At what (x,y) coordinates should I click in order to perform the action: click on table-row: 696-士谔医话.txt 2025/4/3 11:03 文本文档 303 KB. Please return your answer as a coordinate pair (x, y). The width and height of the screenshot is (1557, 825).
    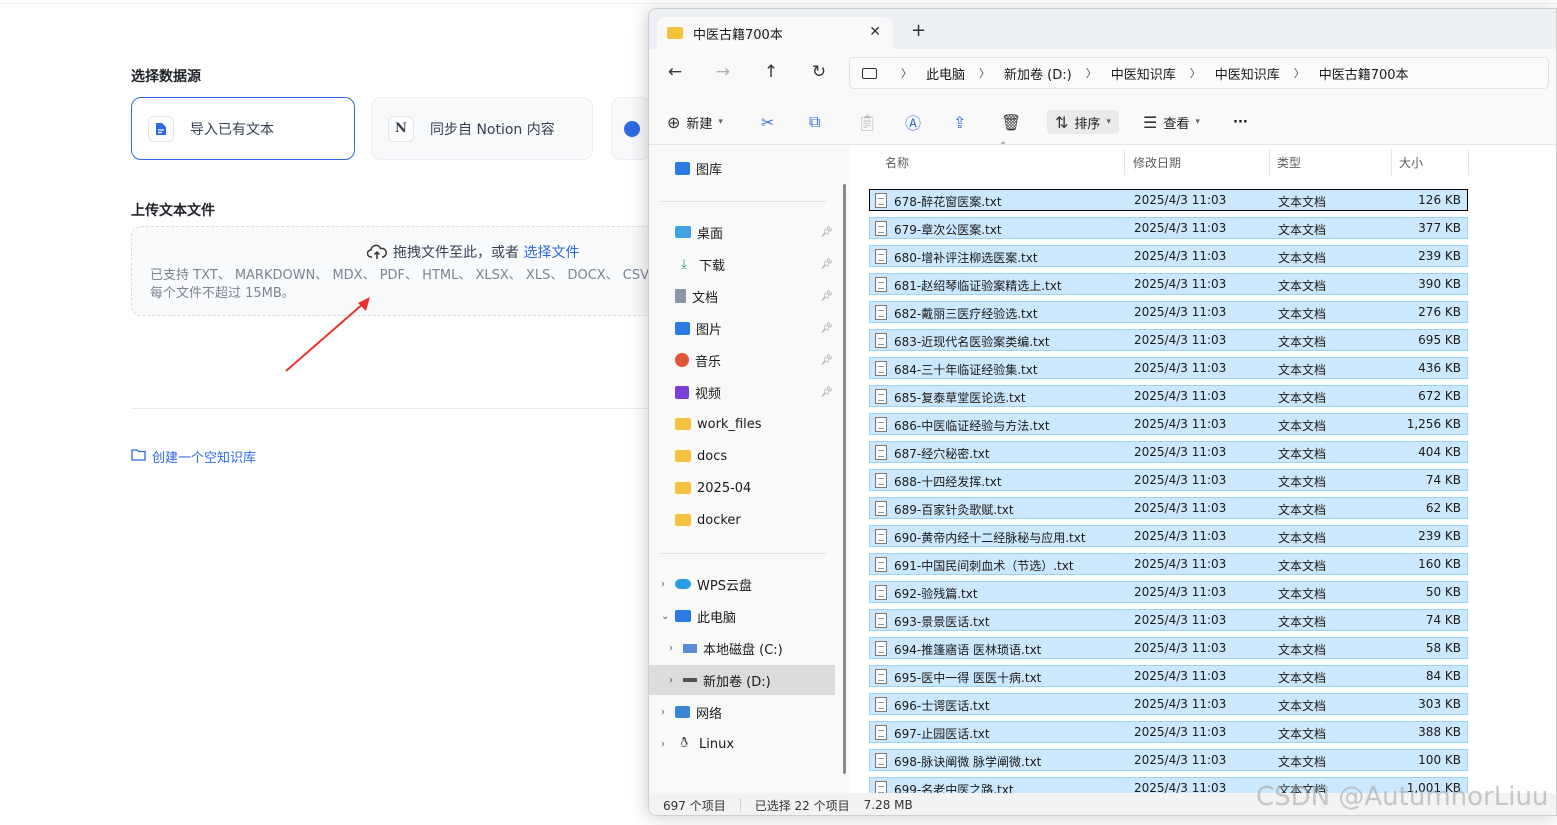
    Looking at the image, I should click on (1168, 704).